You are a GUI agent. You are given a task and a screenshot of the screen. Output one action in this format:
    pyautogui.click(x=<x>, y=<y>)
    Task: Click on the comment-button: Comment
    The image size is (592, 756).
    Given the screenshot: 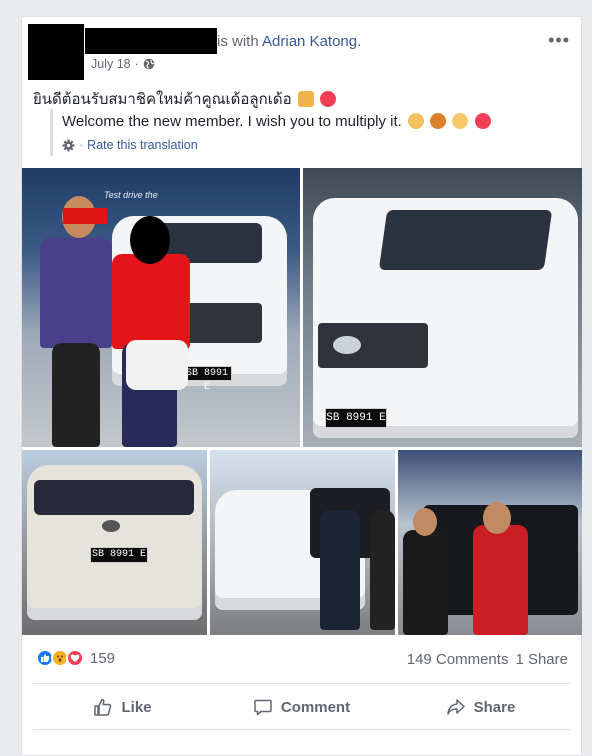 What is the action you would take?
    pyautogui.click(x=301, y=707)
    